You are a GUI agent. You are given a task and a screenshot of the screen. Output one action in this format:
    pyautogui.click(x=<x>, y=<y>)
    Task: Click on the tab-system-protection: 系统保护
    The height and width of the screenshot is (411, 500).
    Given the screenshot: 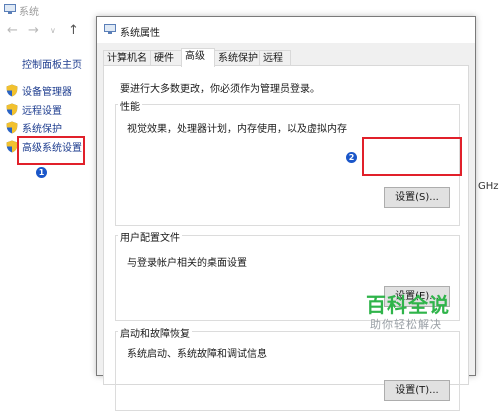 What is the action you would take?
    pyautogui.click(x=237, y=58)
    